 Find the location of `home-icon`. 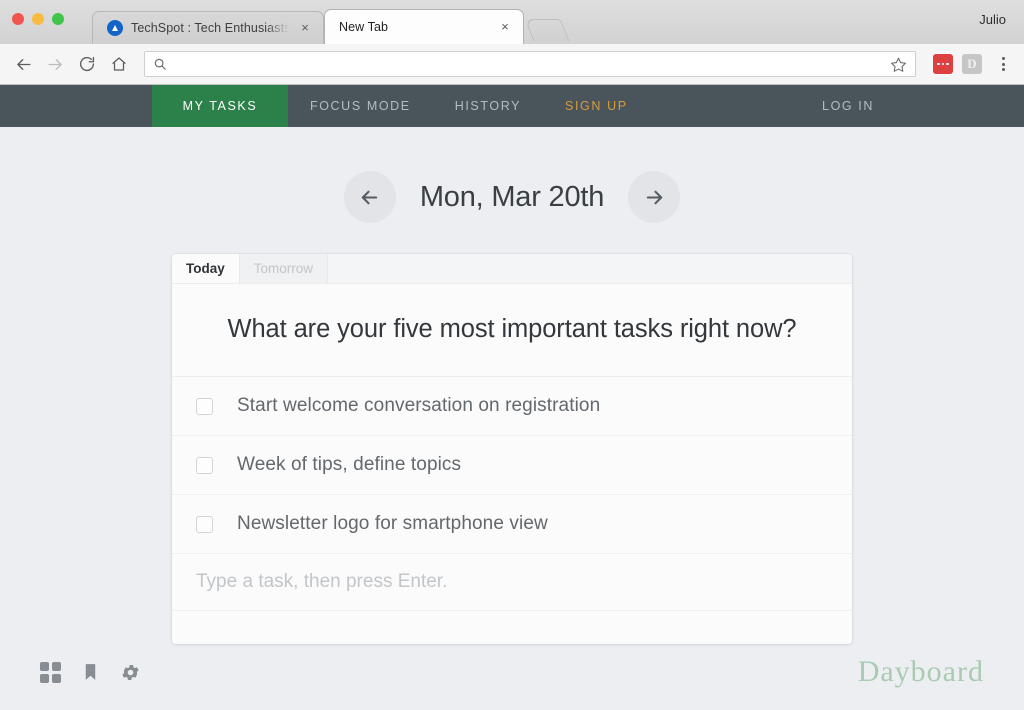

home-icon is located at coordinates (119, 64).